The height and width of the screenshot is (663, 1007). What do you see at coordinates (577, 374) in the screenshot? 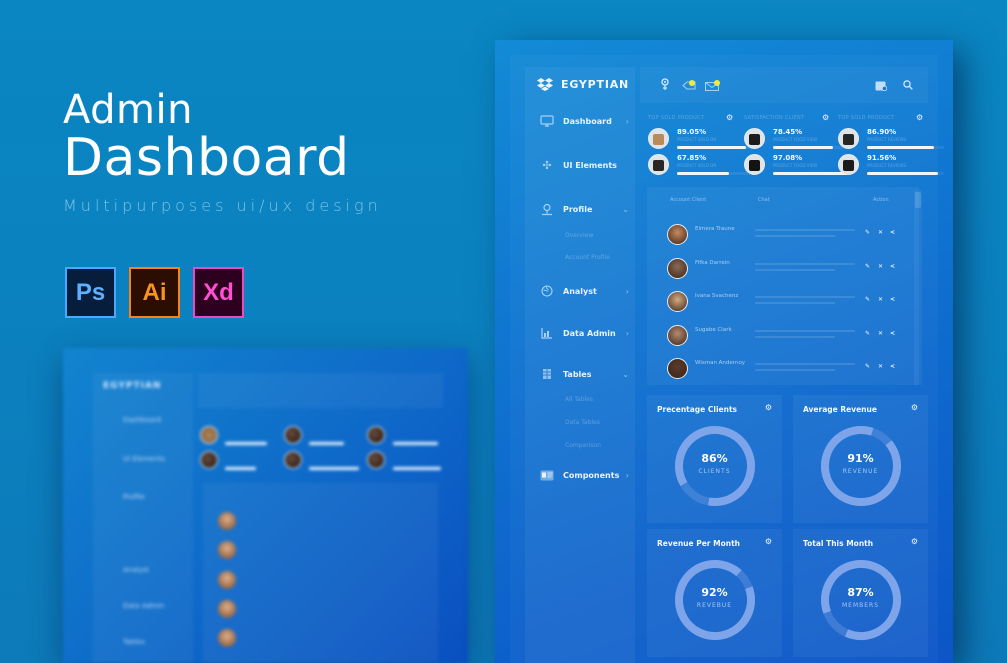
I see `sidebar-item-label: Tables` at bounding box center [577, 374].